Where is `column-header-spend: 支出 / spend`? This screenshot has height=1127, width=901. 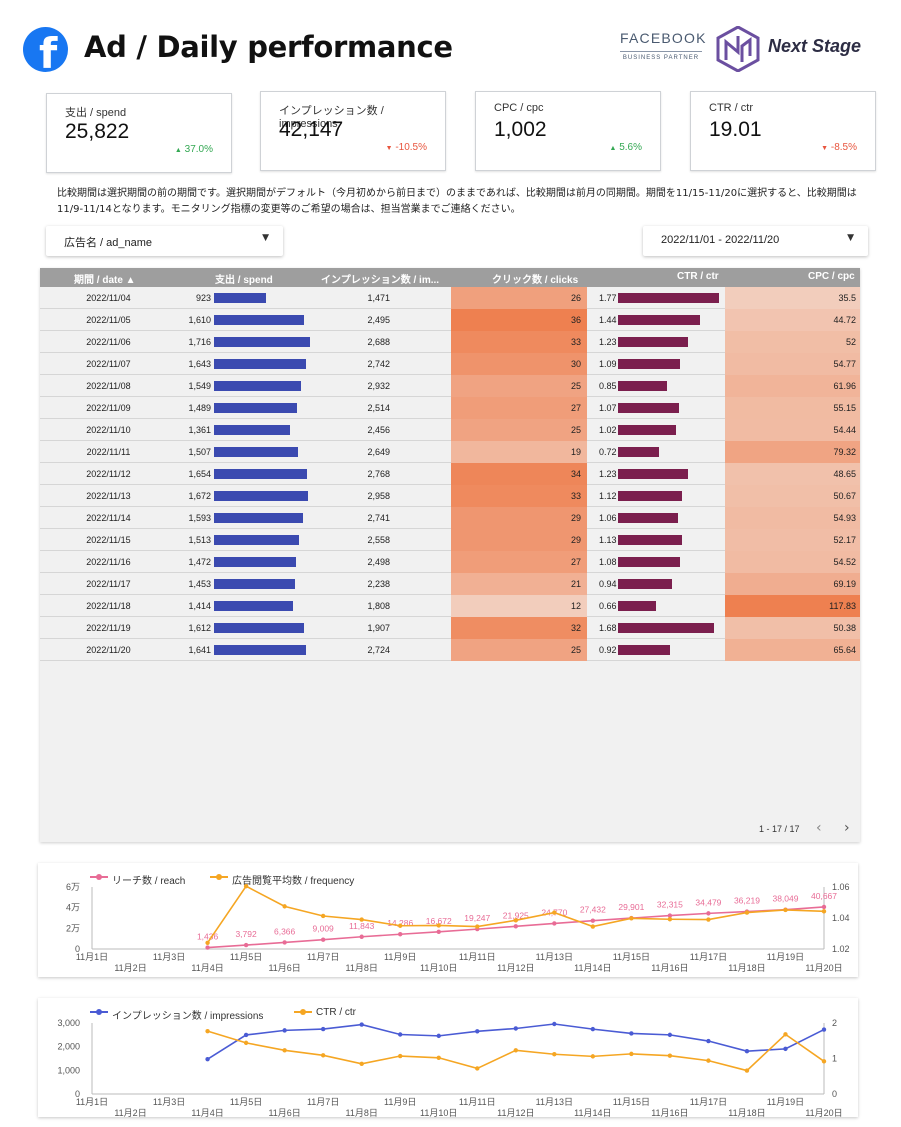 column-header-spend: 支出 / spend is located at coordinates (244, 278).